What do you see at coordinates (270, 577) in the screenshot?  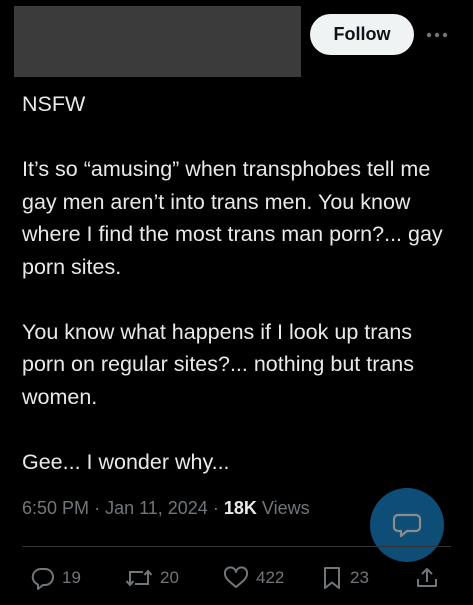 I see `like-count: 422` at bounding box center [270, 577].